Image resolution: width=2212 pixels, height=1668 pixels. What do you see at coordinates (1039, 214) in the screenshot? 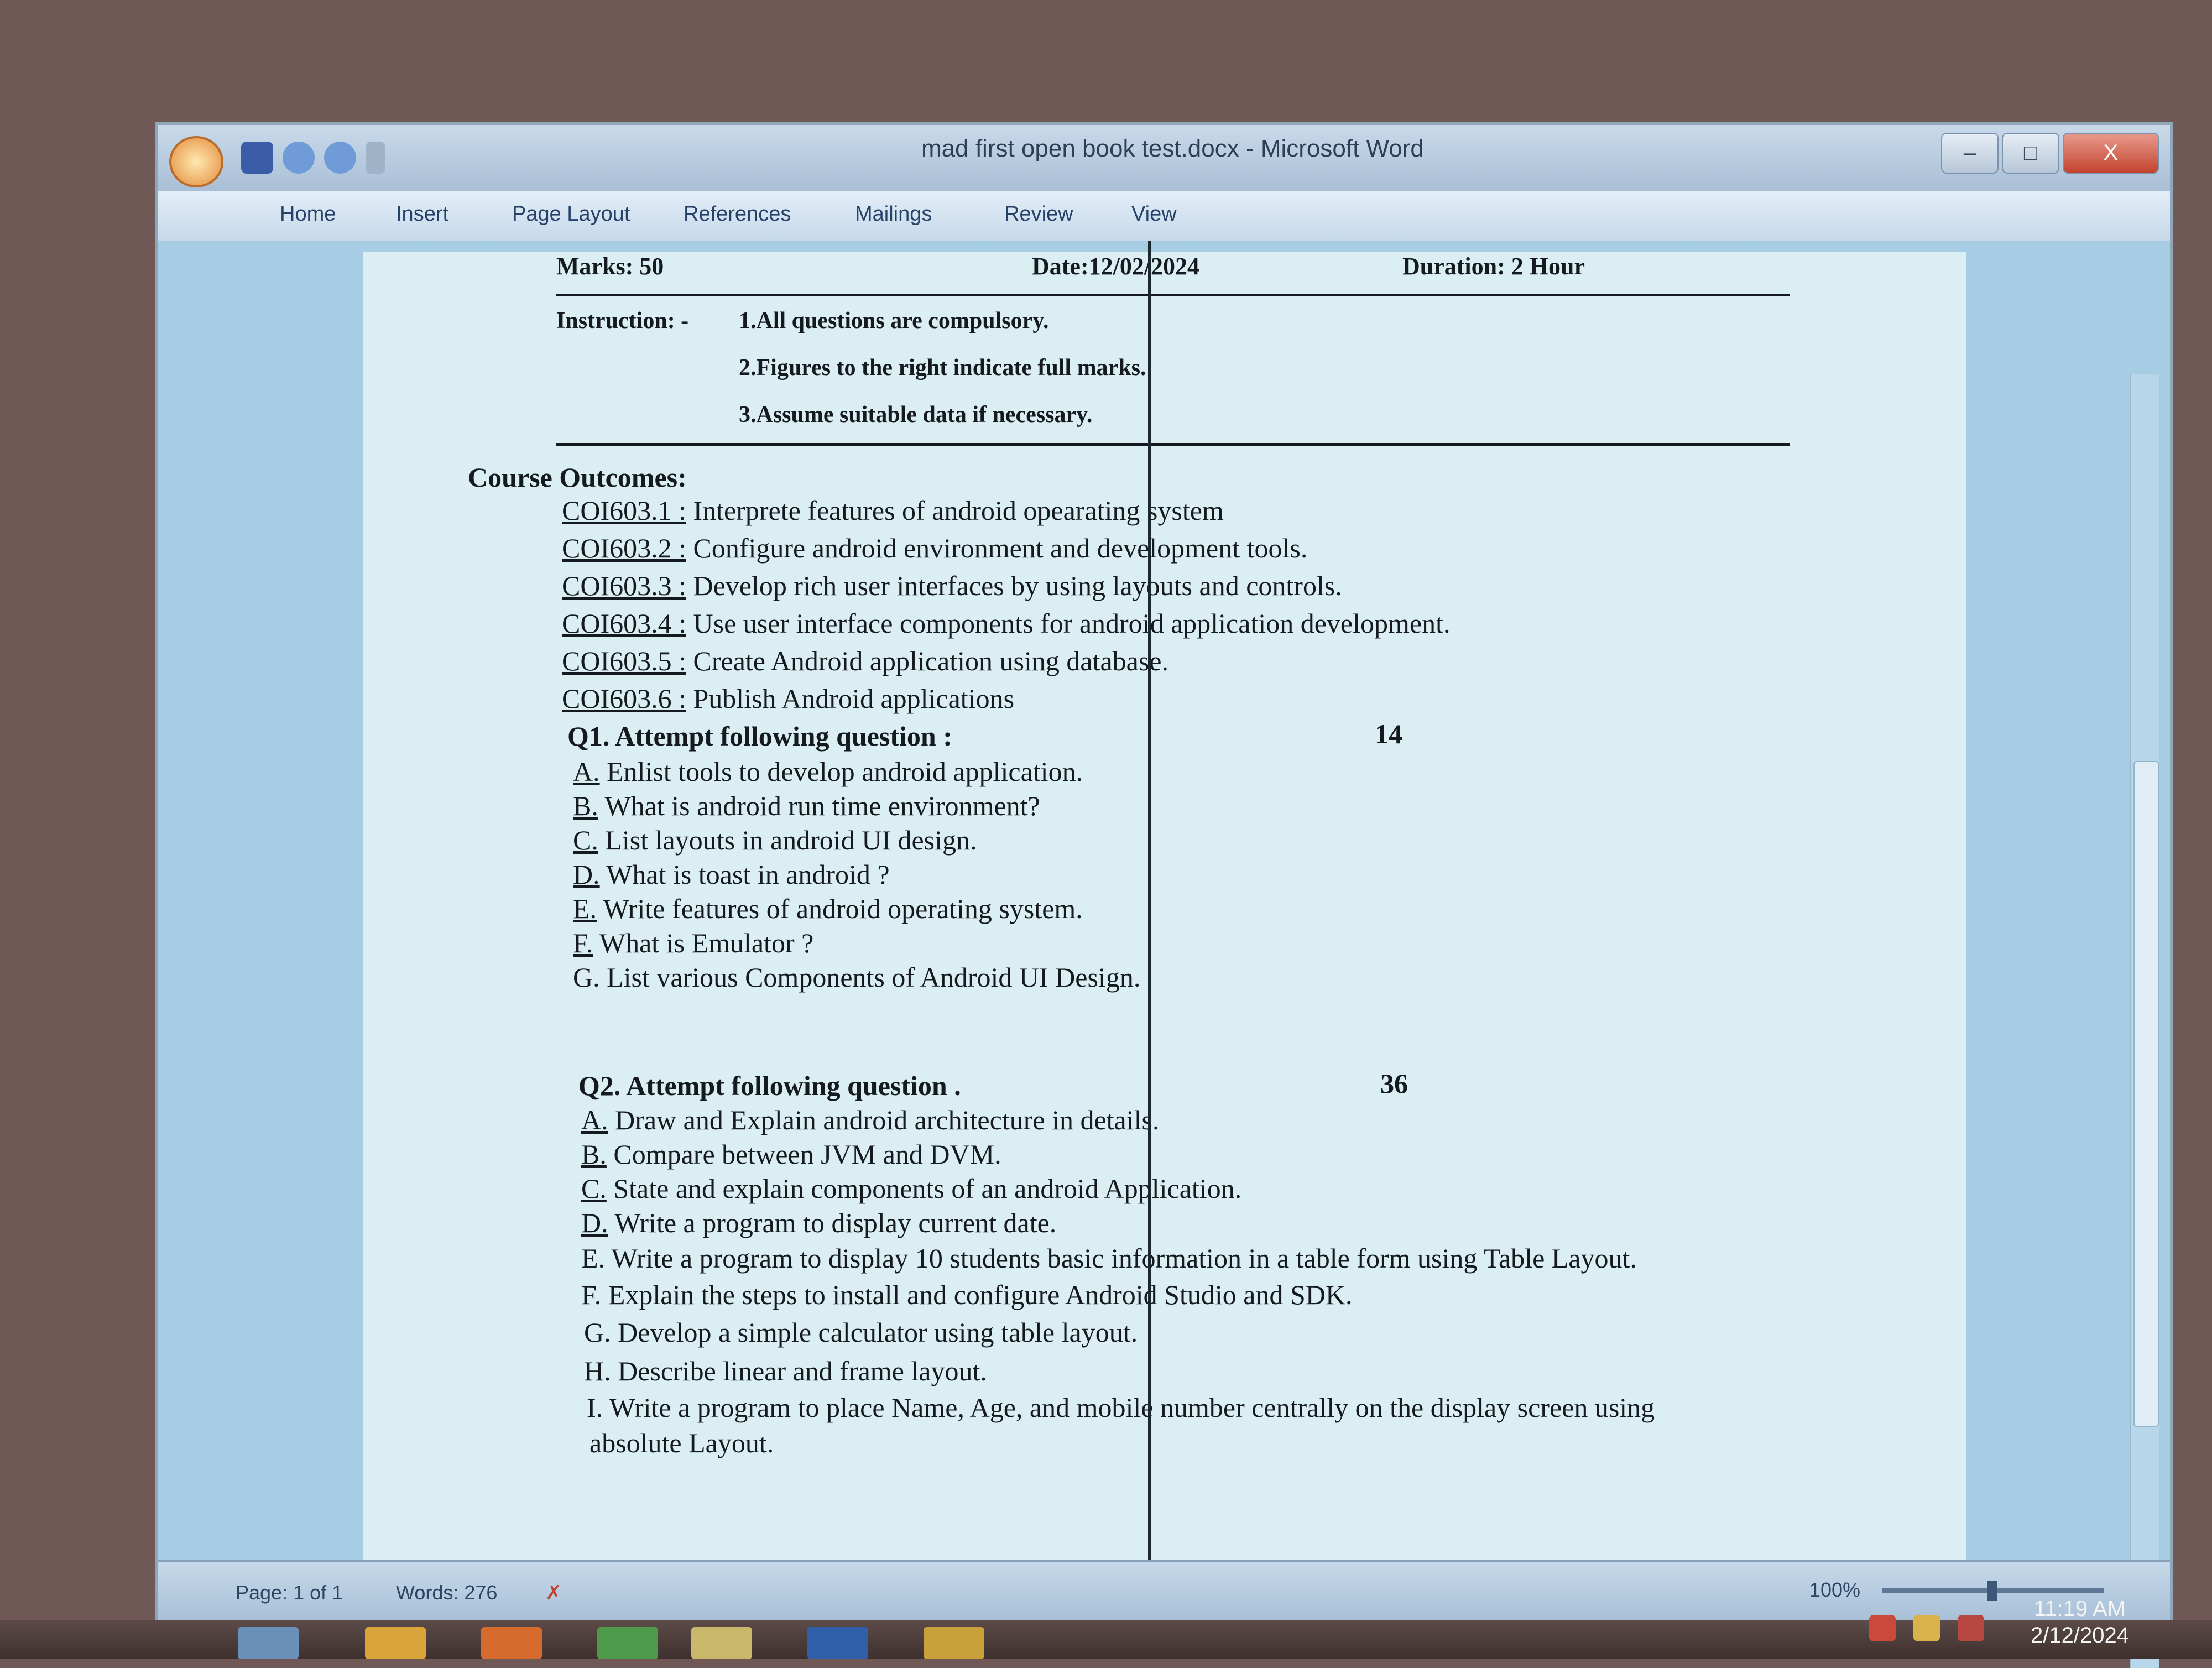
I see `tab-review: Review` at bounding box center [1039, 214].